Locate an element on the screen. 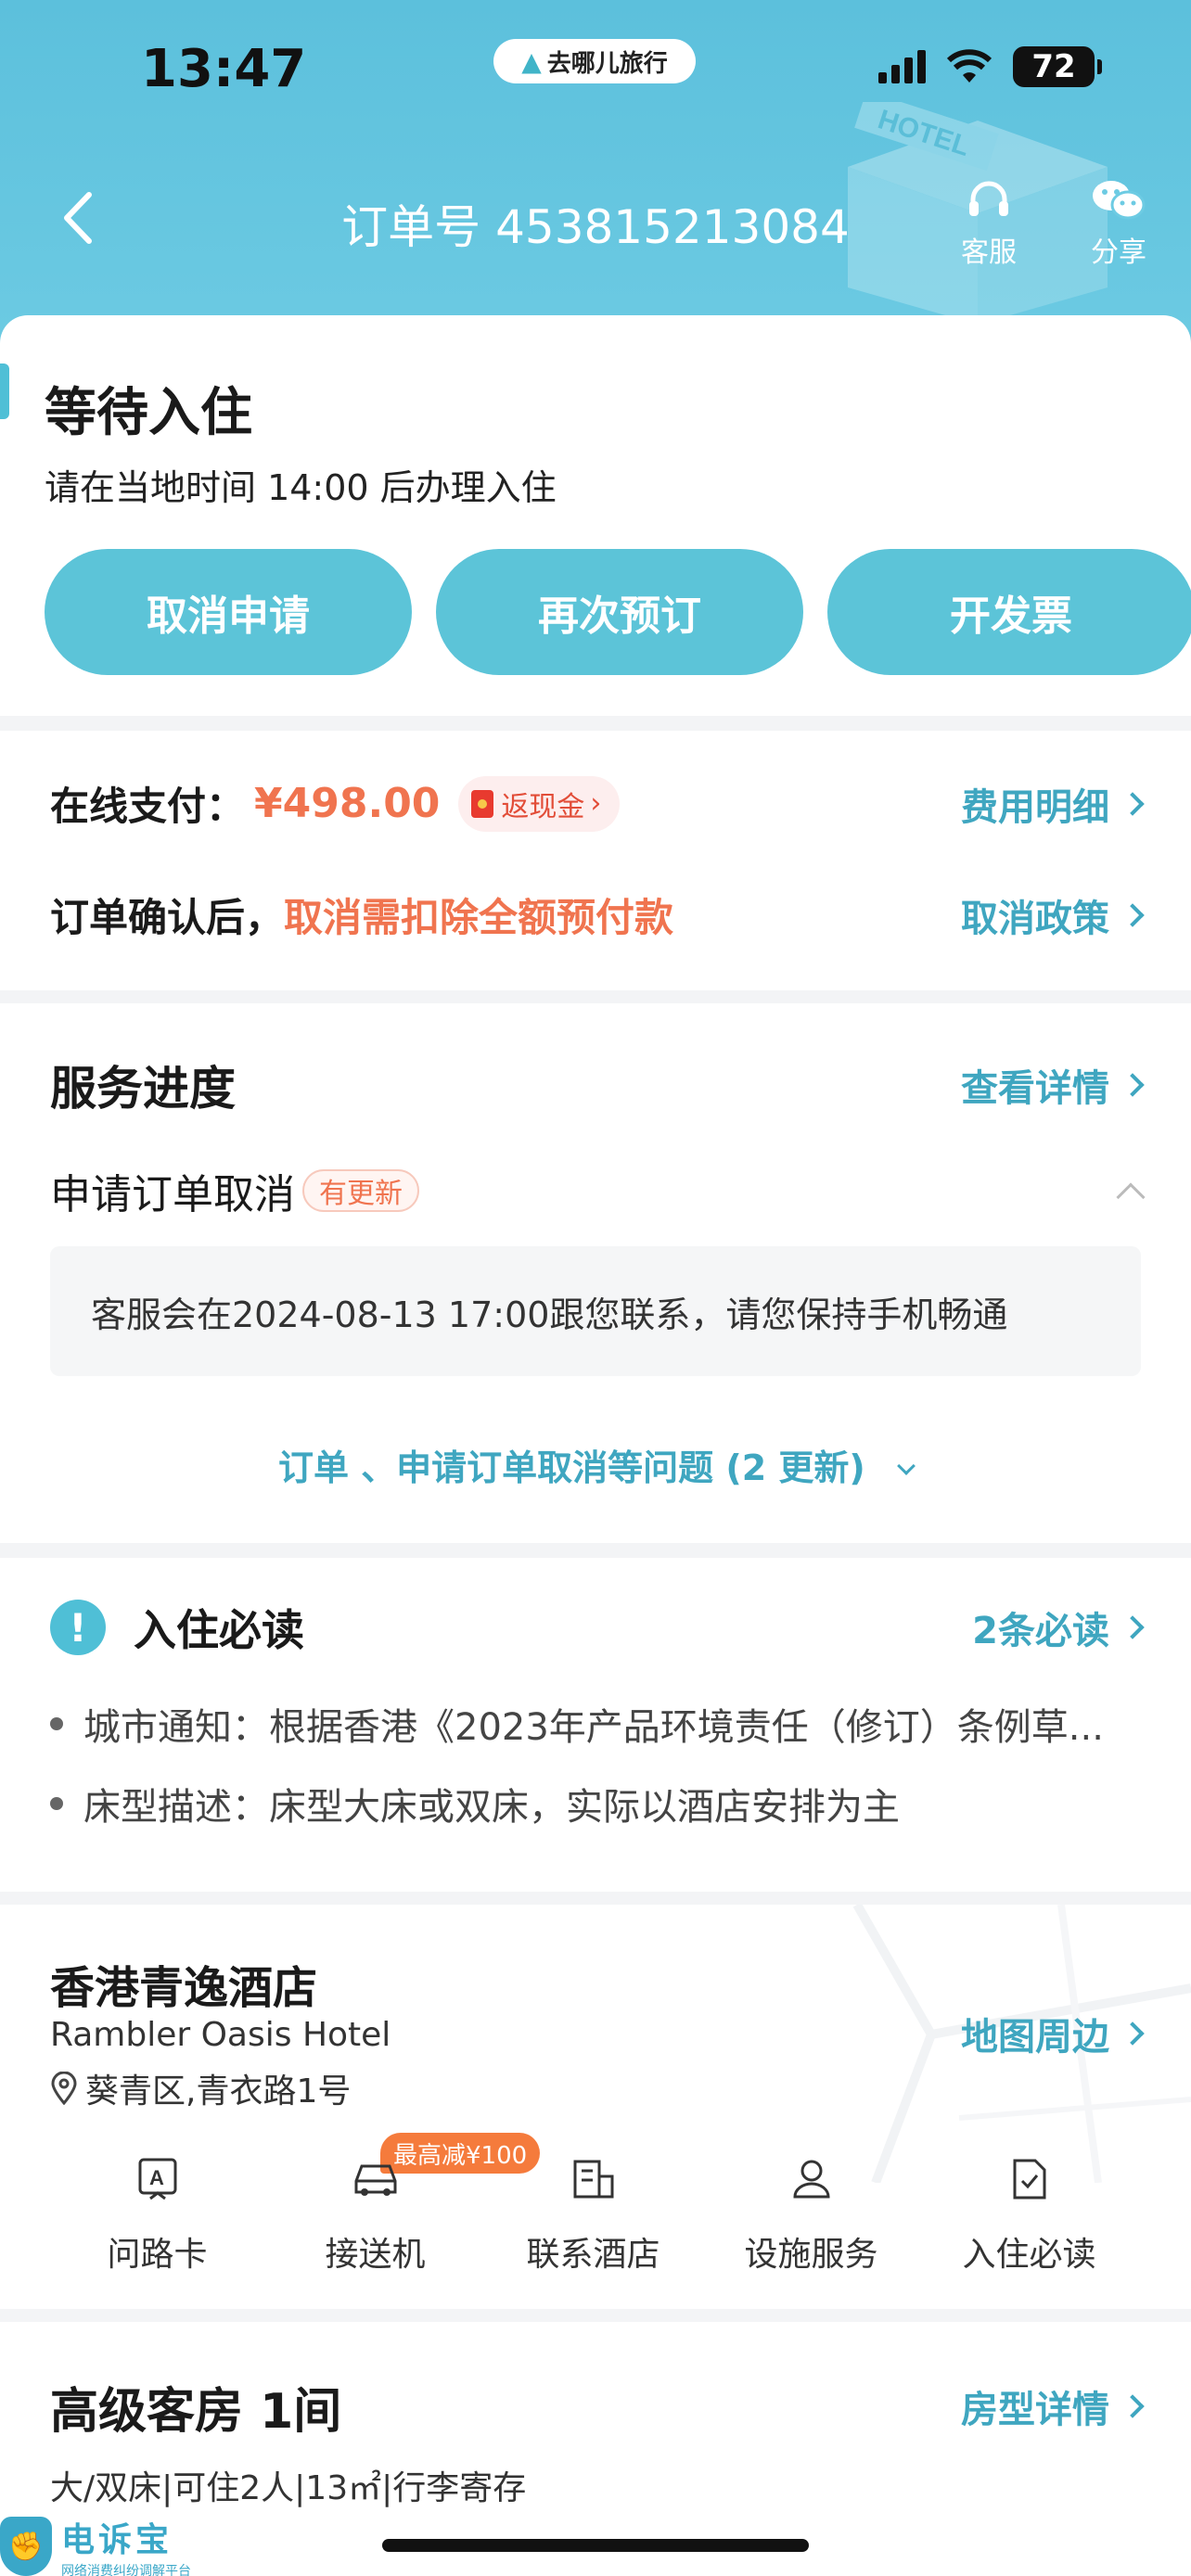 The height and width of the screenshot is (2576, 1191). notice-title: 入住必读 is located at coordinates (219, 1630).